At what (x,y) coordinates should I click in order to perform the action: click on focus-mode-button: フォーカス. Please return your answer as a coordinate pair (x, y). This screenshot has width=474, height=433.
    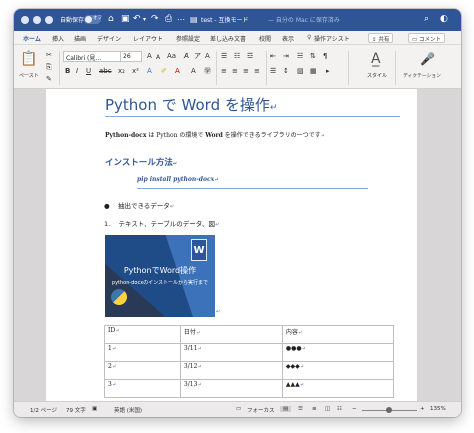
    Looking at the image, I should click on (261, 410).